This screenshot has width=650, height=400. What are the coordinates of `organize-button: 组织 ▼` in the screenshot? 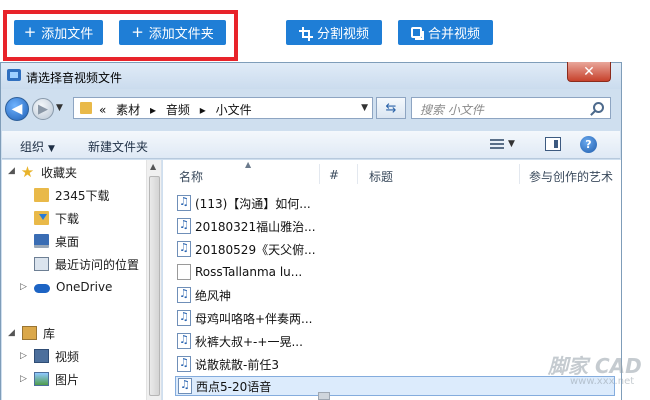 It's located at (37, 146).